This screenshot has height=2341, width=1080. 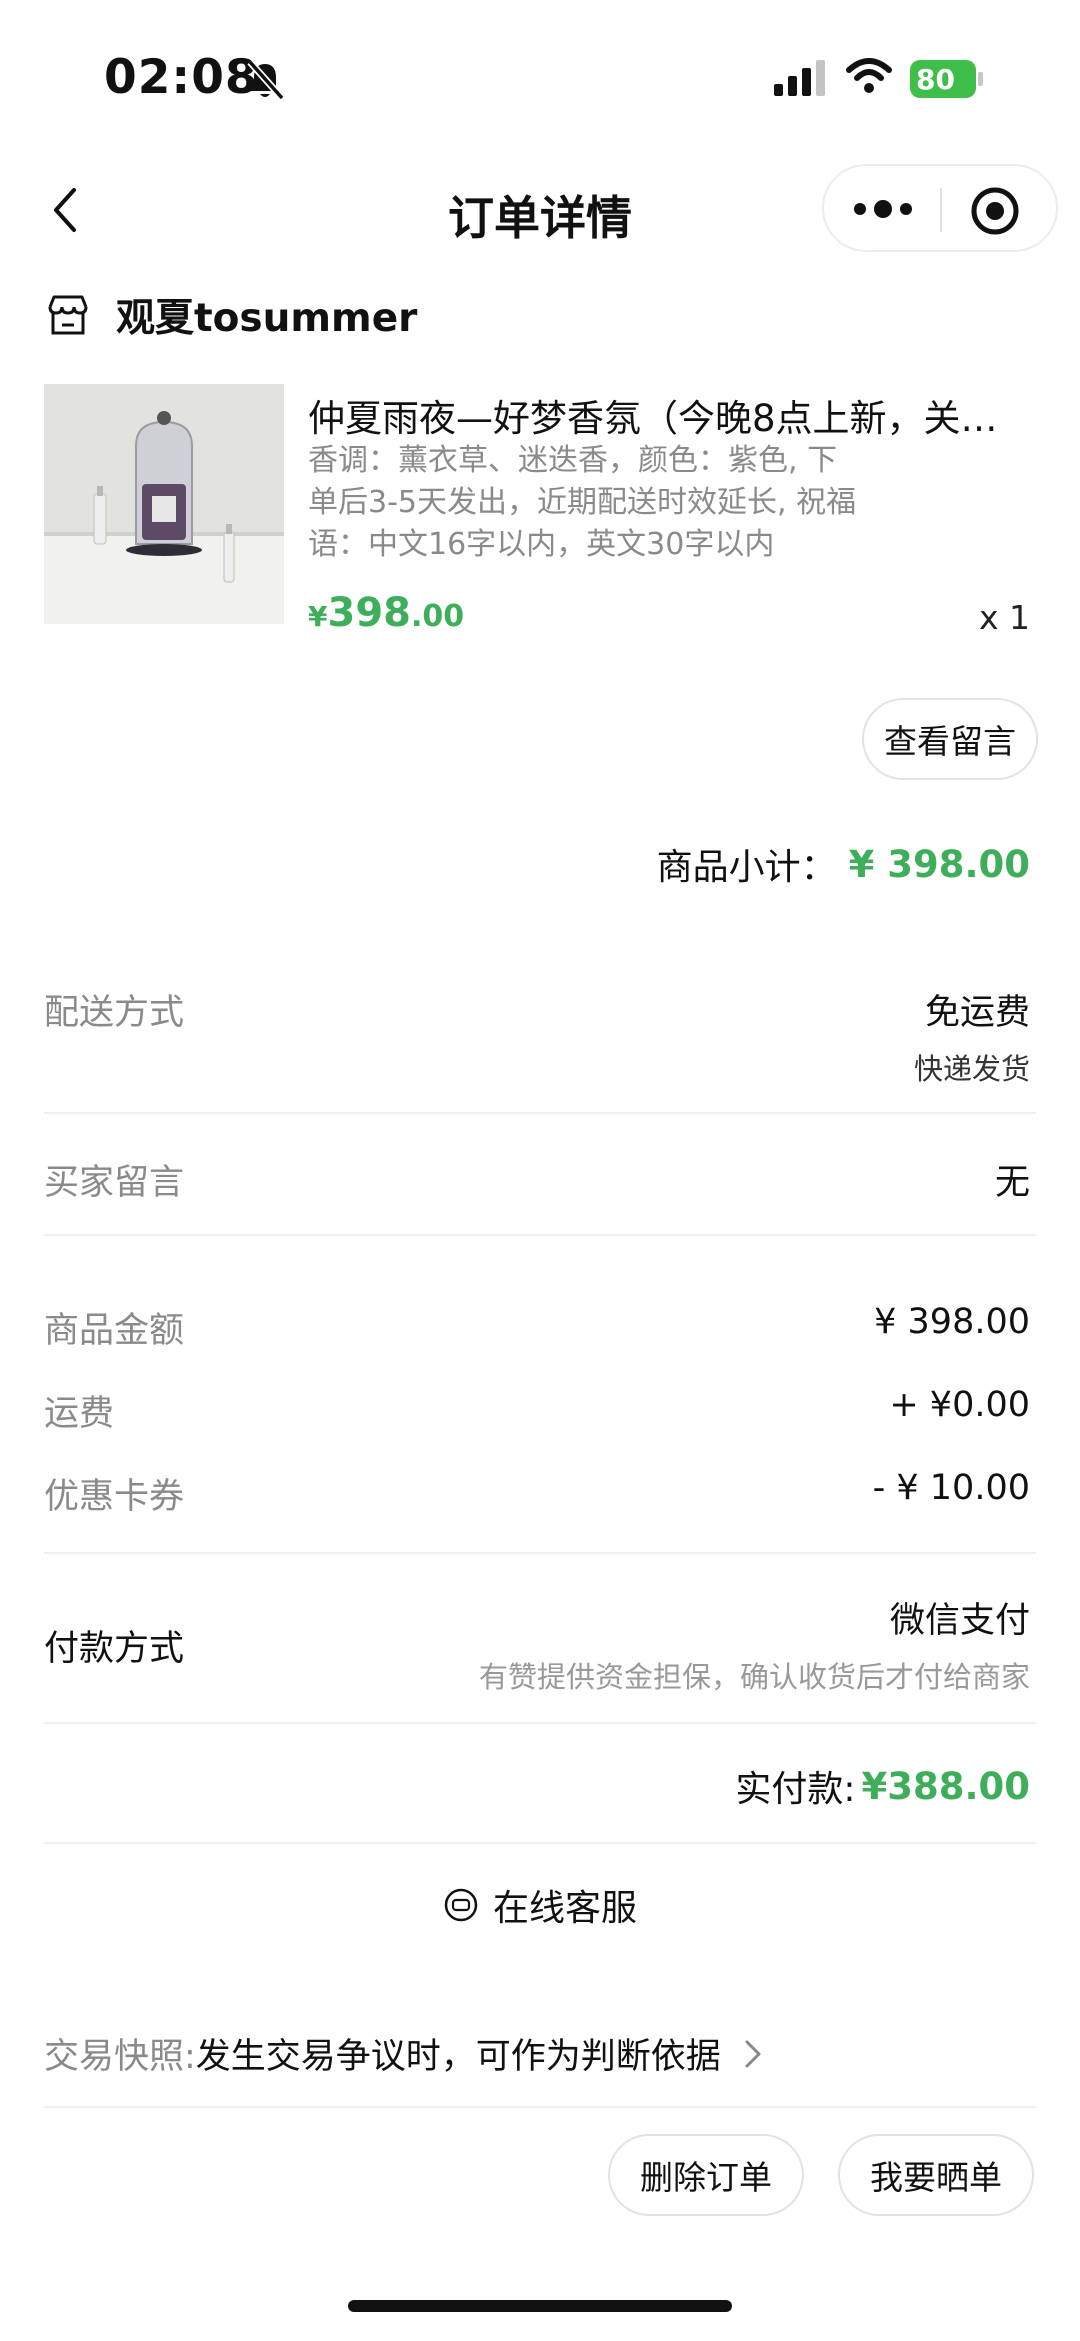 What do you see at coordinates (564, 1908) in the screenshot?
I see `online-service-label: 在线客服` at bounding box center [564, 1908].